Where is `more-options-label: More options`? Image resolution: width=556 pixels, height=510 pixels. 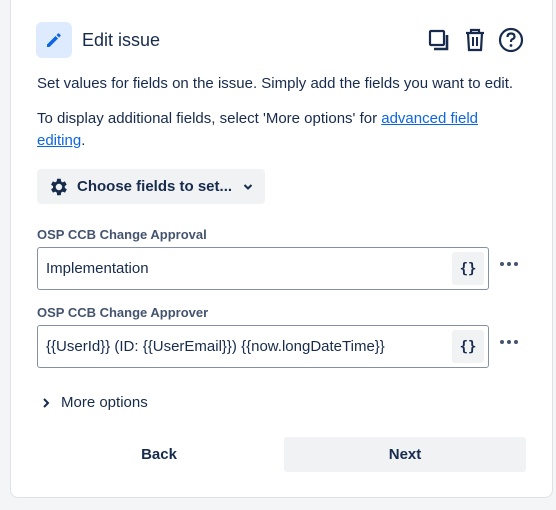 more-options-label: More options is located at coordinates (104, 402).